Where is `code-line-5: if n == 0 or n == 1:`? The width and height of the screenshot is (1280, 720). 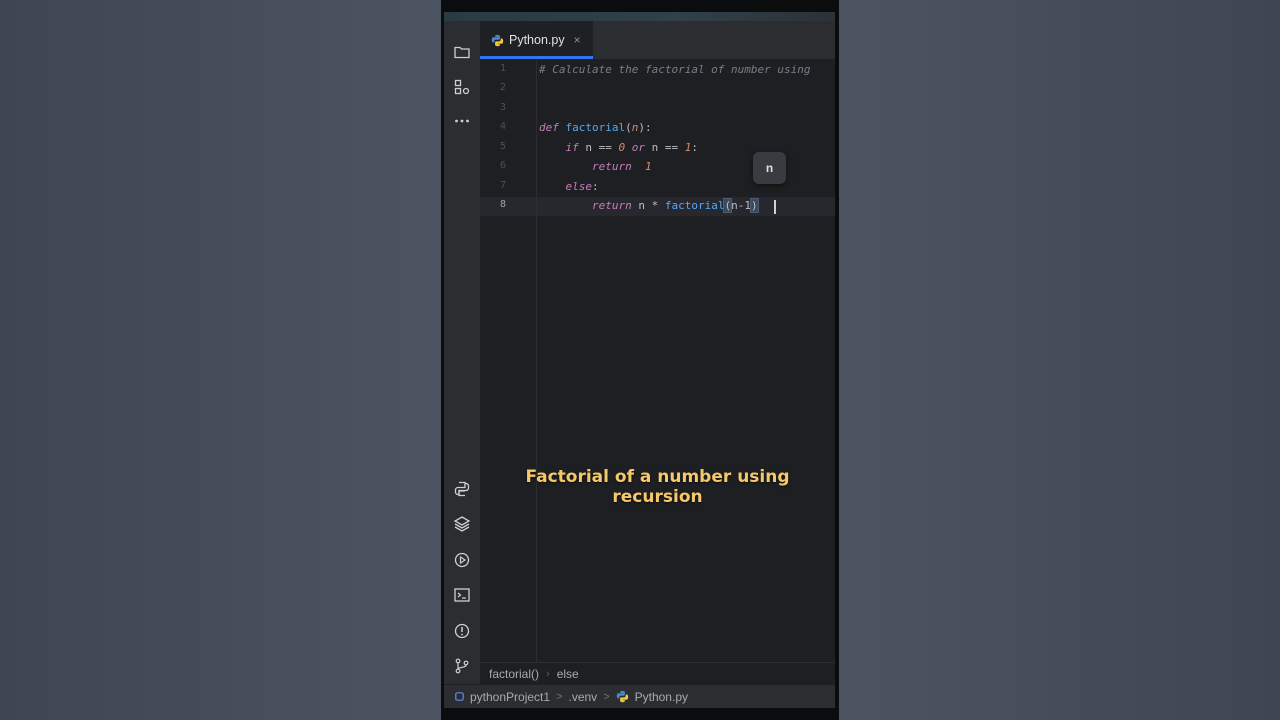
code-line-5: if n == 0 or n == 1: is located at coordinates (632, 147).